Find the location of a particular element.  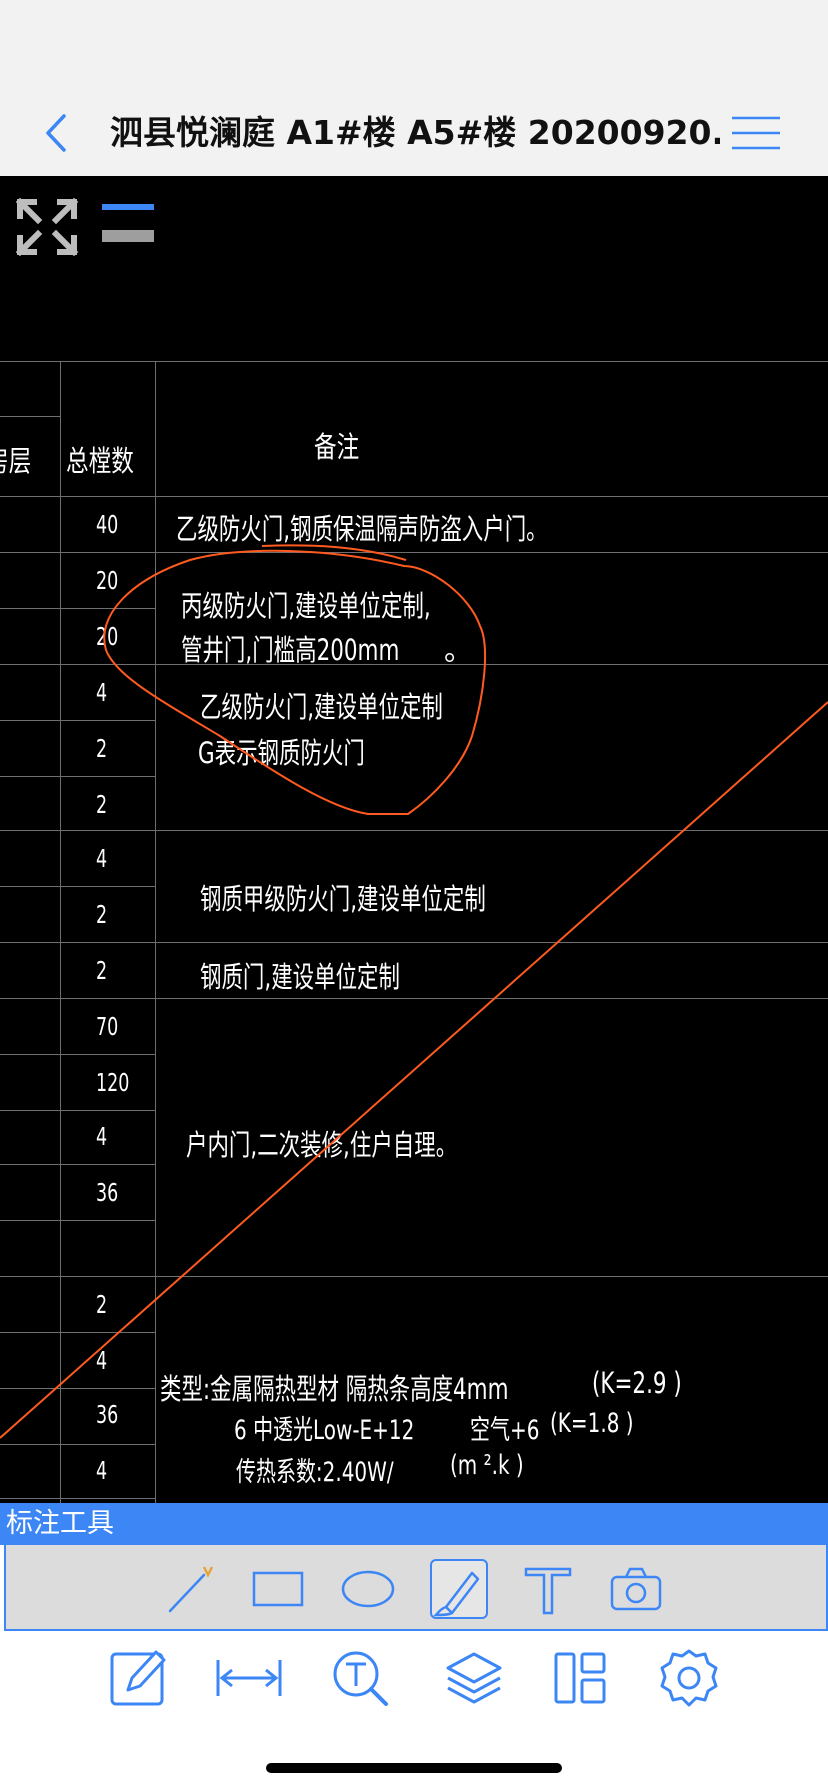

text-search-button is located at coordinates (361, 1679).